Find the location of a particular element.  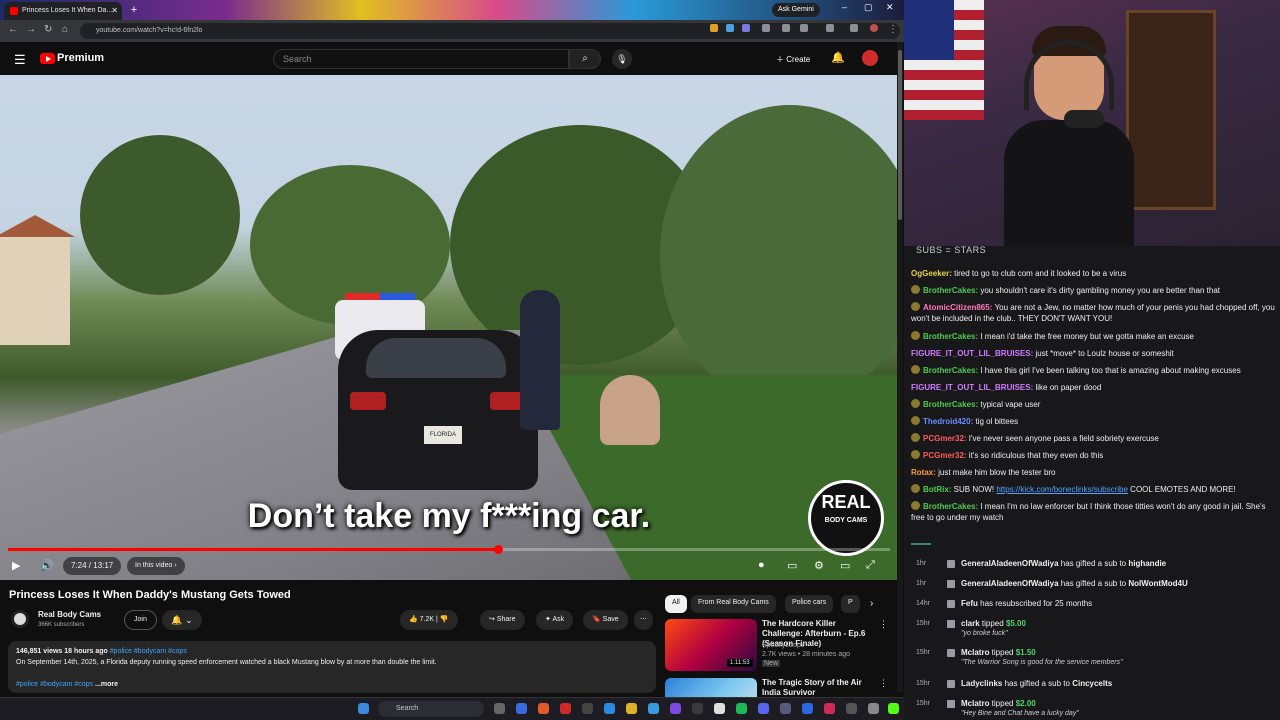

progress-bar is located at coordinates (449, 549).